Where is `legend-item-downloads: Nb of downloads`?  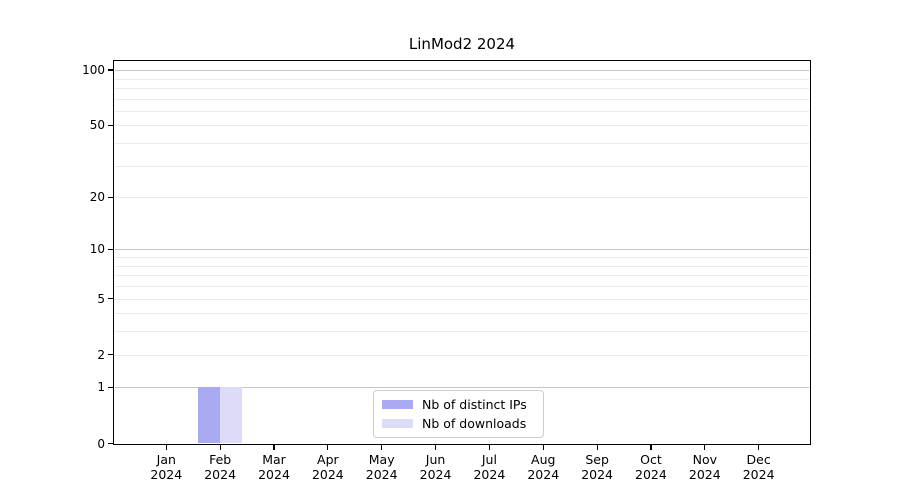
legend-item-downloads: Nb of downloads is located at coordinates (458, 423).